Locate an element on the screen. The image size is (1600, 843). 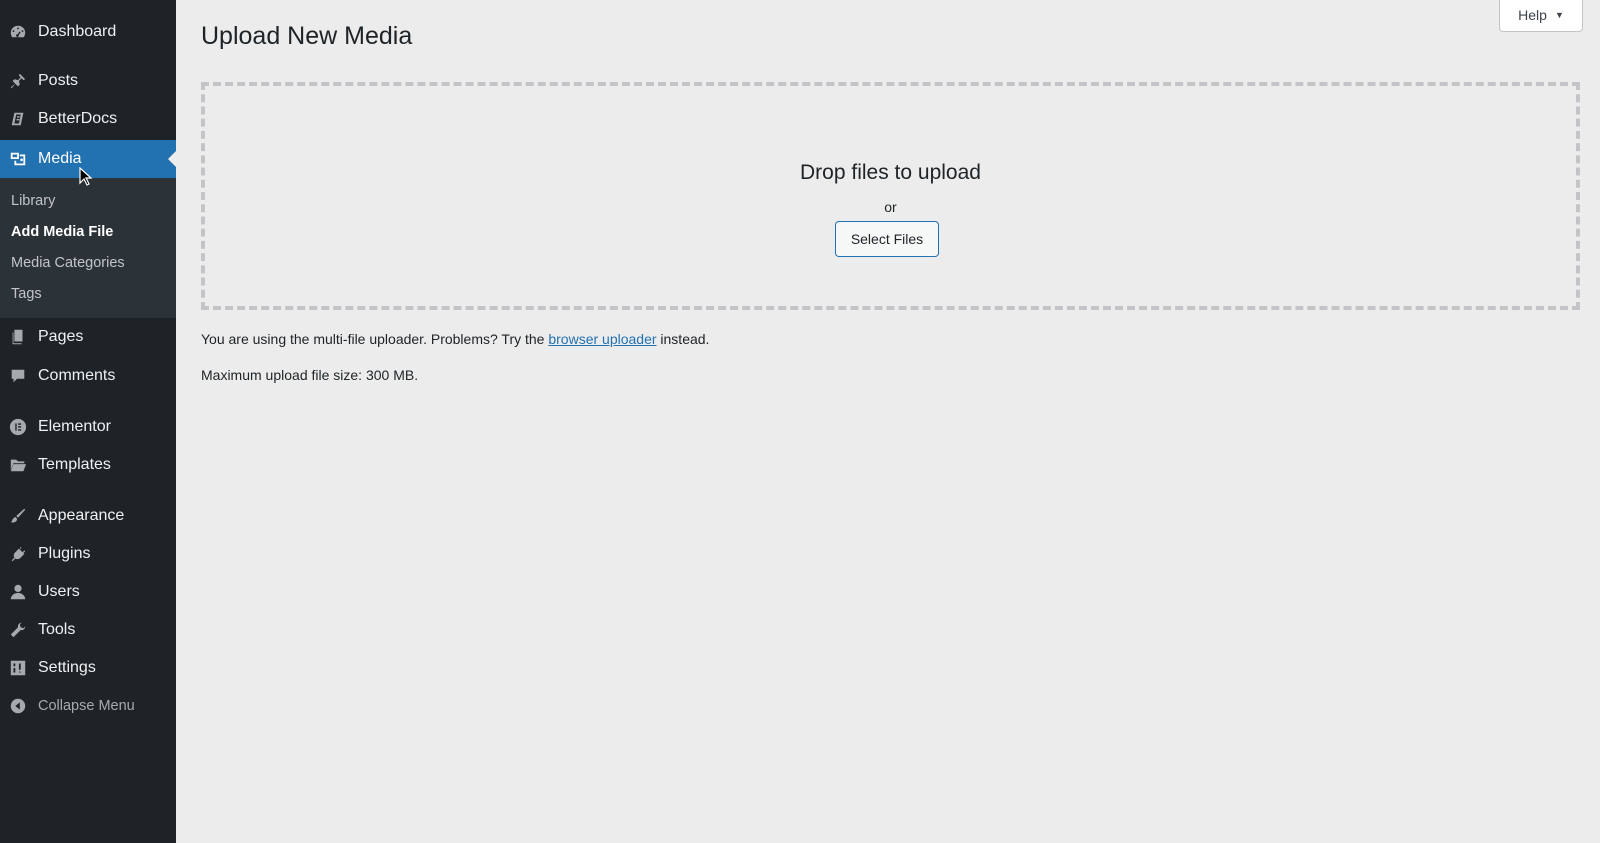
browser-uploader-link: browser uploader is located at coordinates (602, 339).